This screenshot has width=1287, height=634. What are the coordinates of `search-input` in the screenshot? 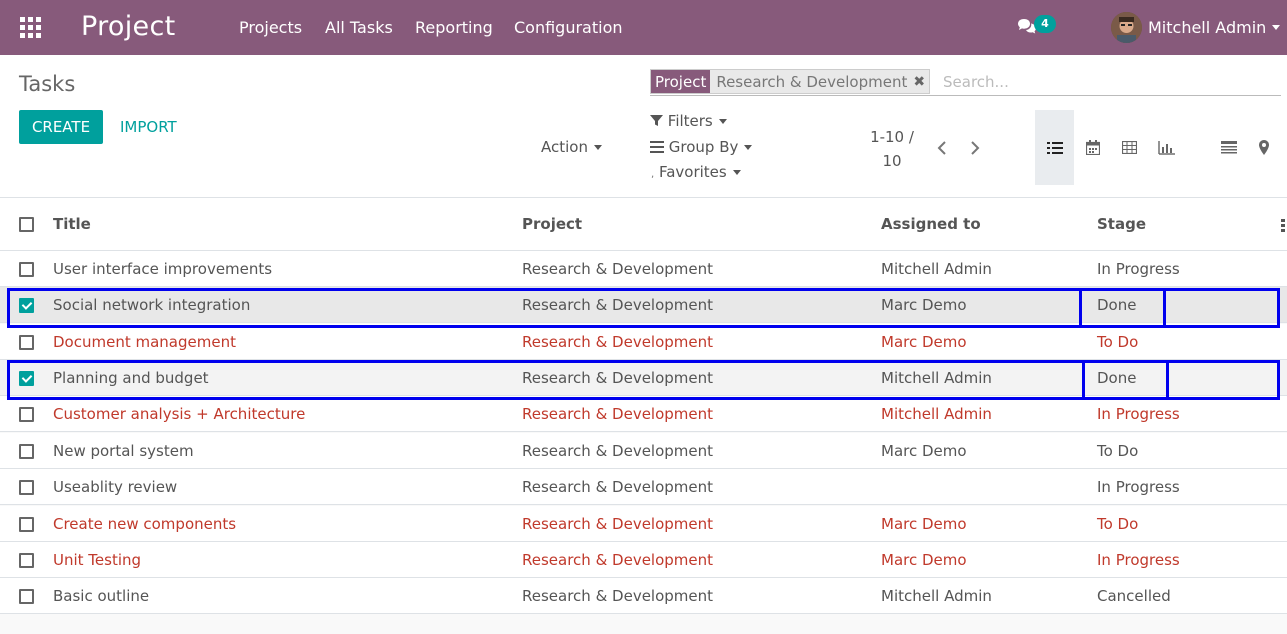 It's located at (1108, 82).